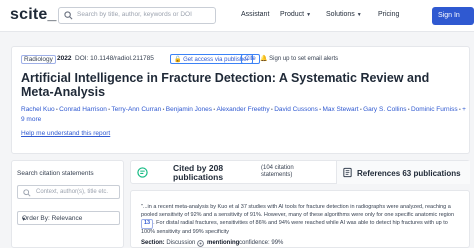  I want to click on nav-solutions: Solutions ▼, so click(344, 14).